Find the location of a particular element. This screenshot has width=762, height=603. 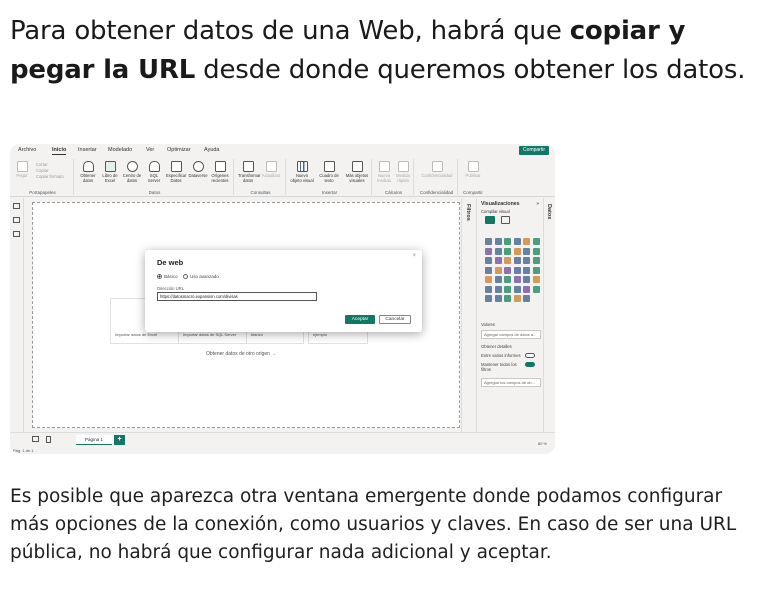

cross-report-label: Entre varios informes is located at coordinates (501, 355).